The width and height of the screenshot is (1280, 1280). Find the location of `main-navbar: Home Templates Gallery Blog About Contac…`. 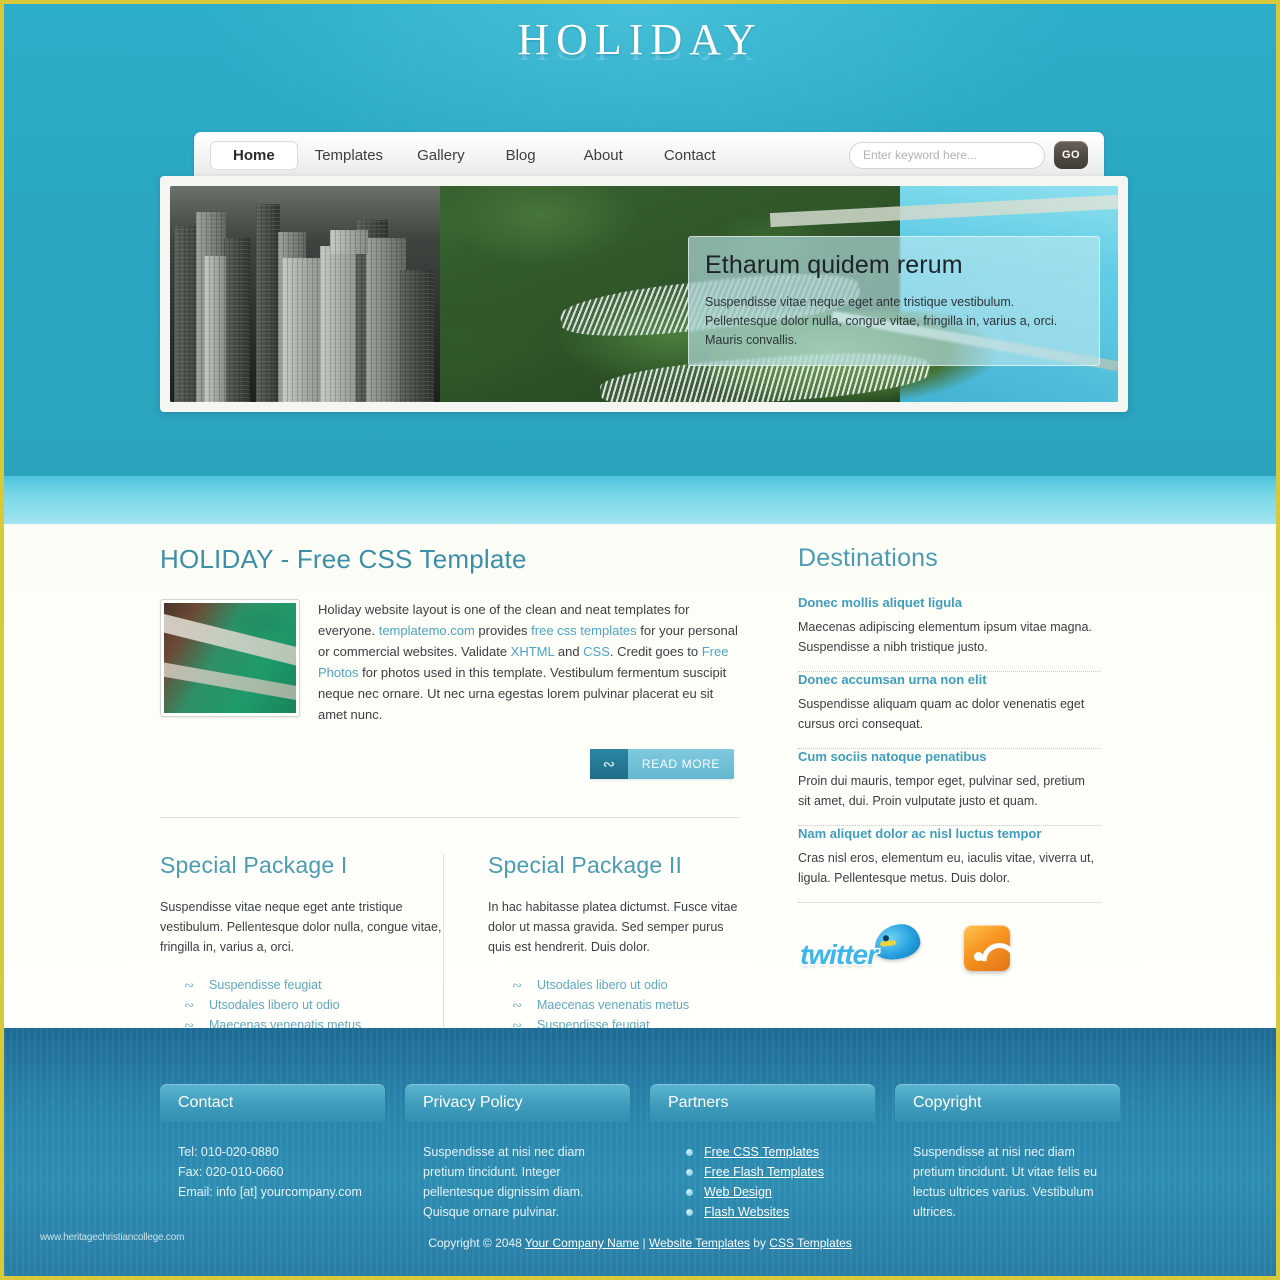

main-navbar: Home Templates Gallery Blog About Contac… is located at coordinates (649, 155).